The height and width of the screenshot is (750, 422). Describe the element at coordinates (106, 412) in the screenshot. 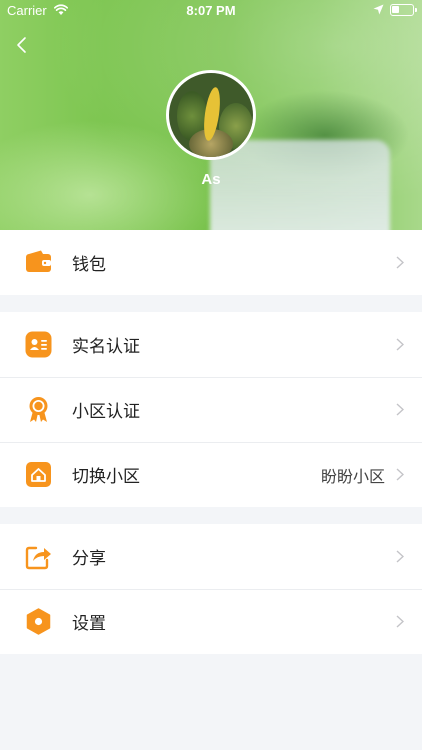

I see `menu-item-label: 小区认证` at that location.